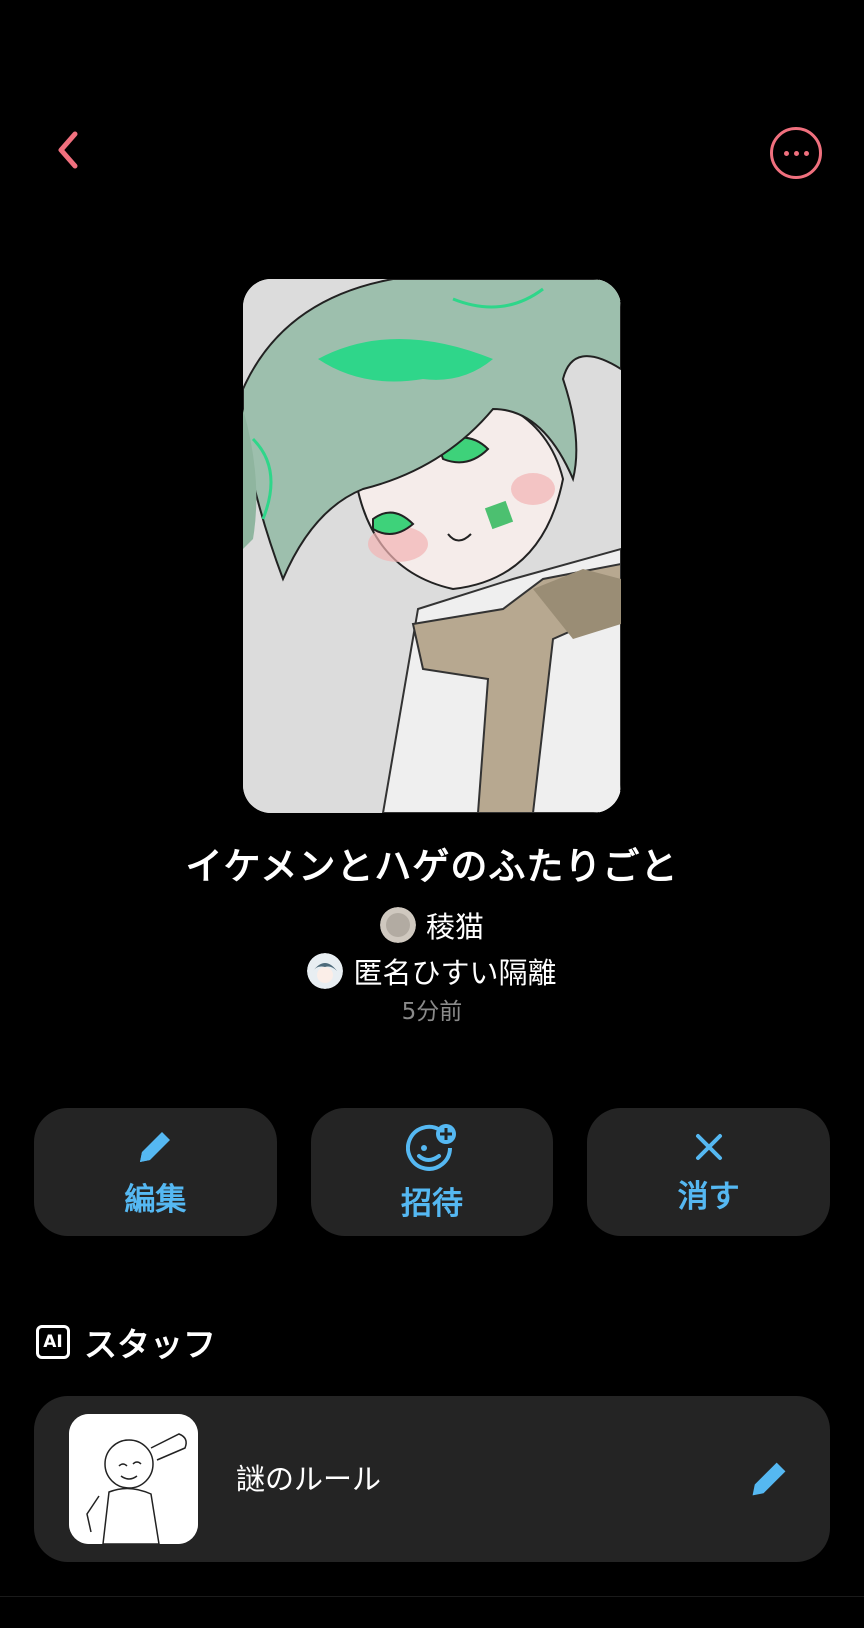 This screenshot has height=1628, width=864. What do you see at coordinates (155, 1199) in the screenshot?
I see `edit-label: 編集` at bounding box center [155, 1199].